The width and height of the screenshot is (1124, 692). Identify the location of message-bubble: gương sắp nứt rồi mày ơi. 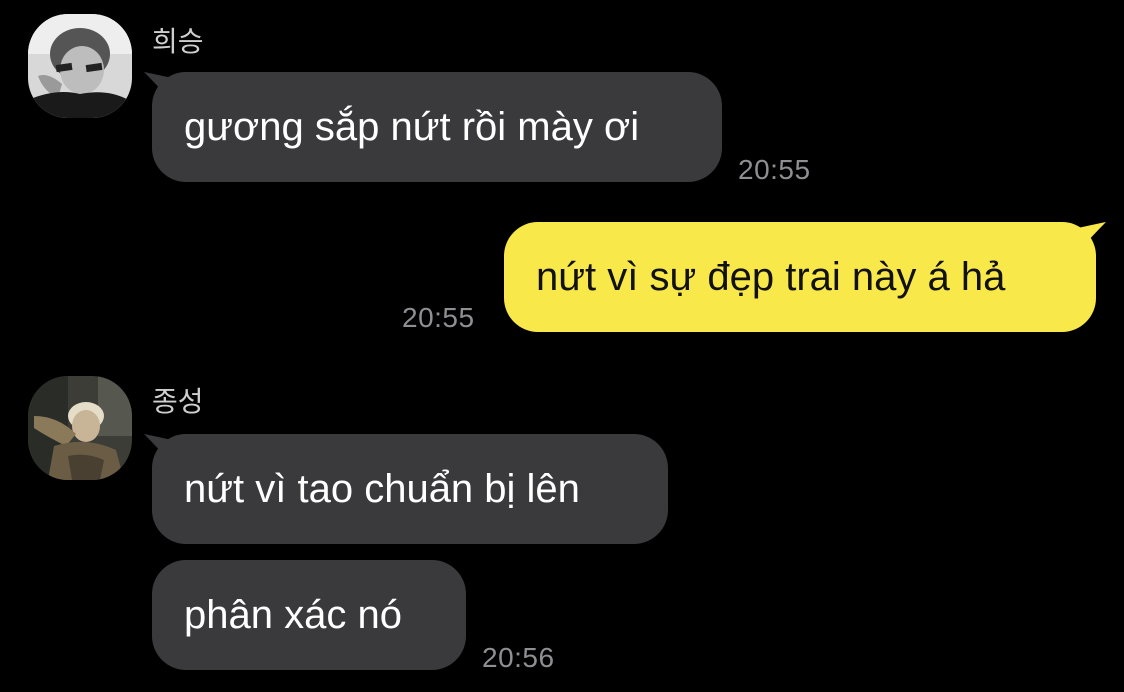
(437, 127).